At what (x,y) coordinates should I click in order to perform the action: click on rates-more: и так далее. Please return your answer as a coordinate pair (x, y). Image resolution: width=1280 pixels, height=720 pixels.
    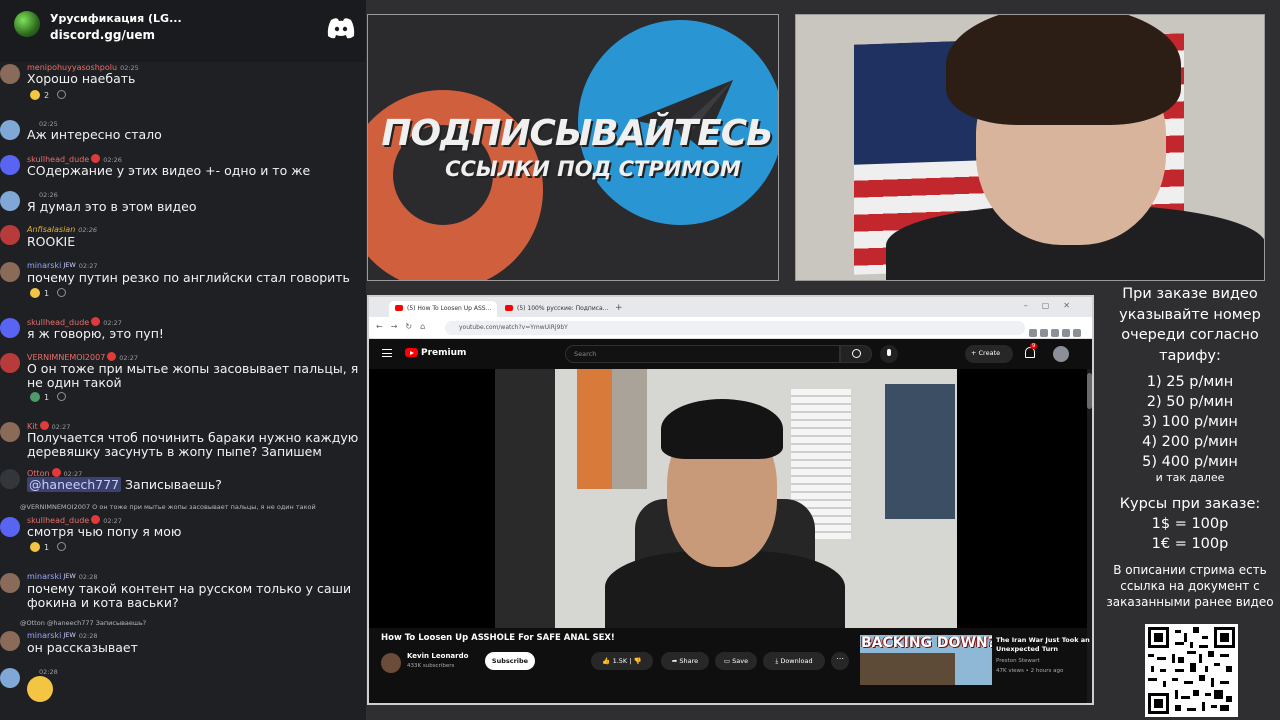
    Looking at the image, I should click on (1190, 477).